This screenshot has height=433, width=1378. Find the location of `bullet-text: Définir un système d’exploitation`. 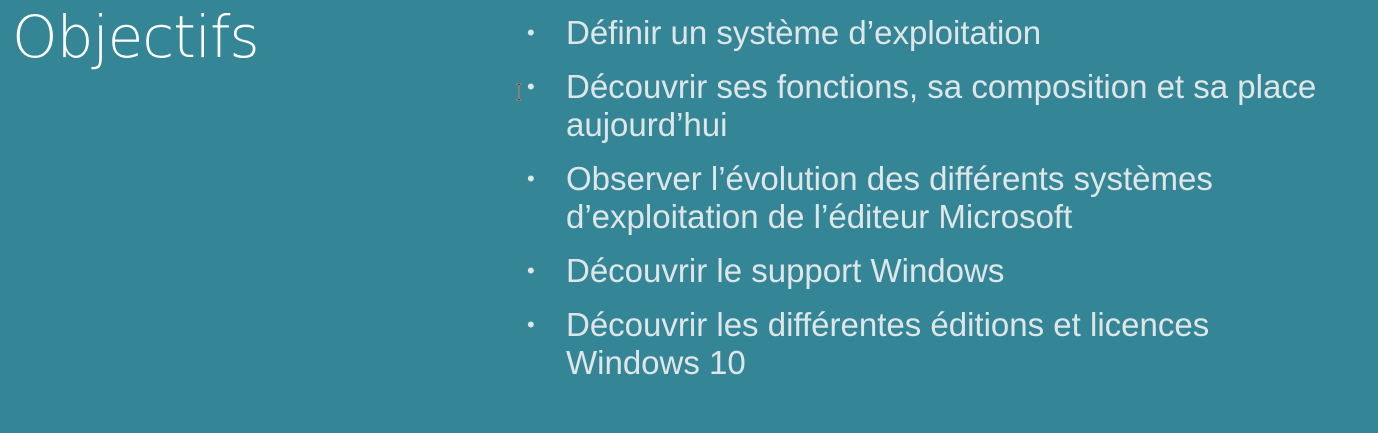

bullet-text: Définir un système d’exploitation is located at coordinates (804, 32).